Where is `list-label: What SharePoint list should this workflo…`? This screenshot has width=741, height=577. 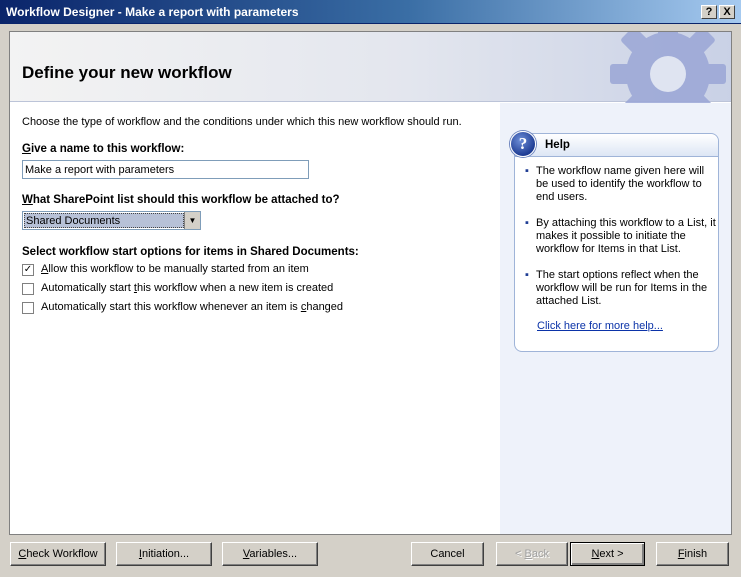 list-label: What SharePoint list should this workflo… is located at coordinates (181, 200).